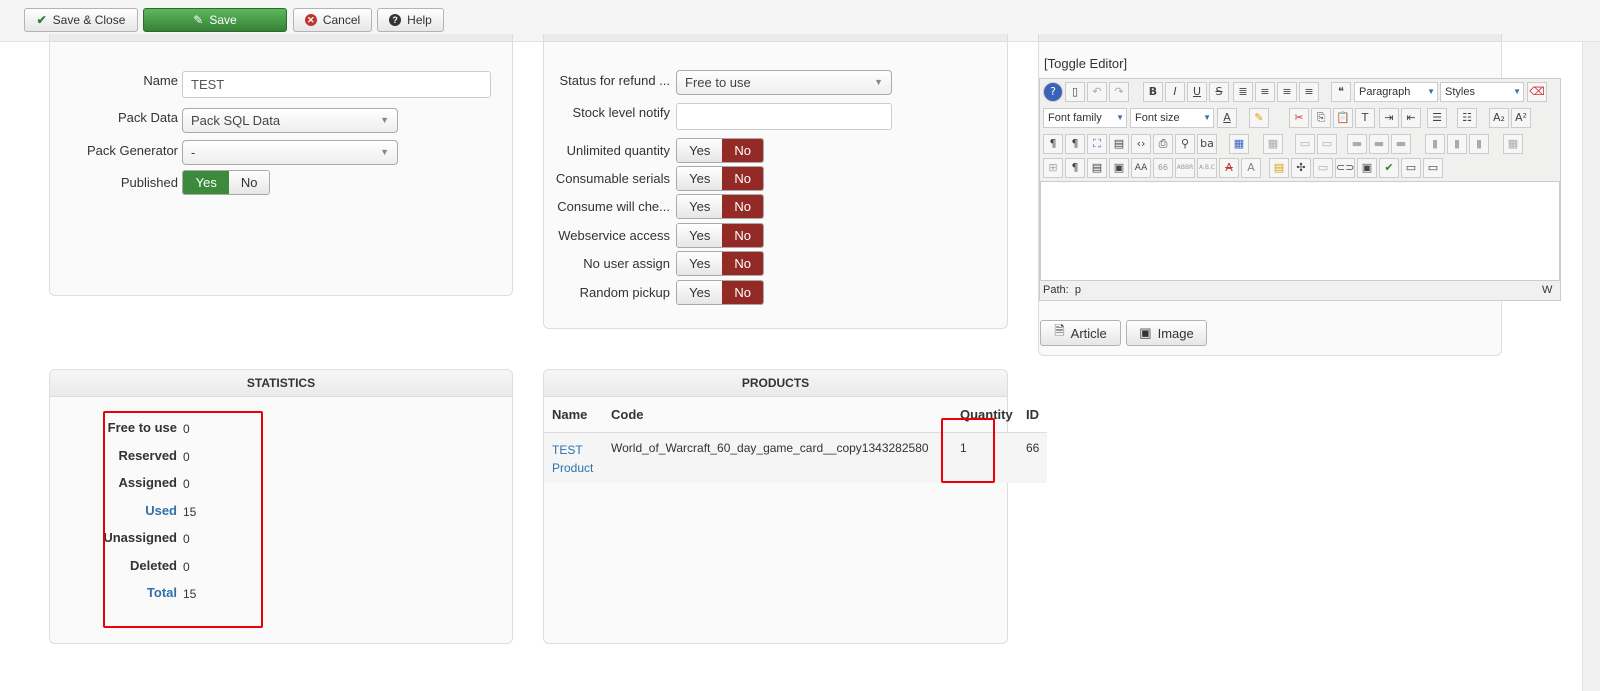  What do you see at coordinates (1341, 92) in the screenshot?
I see `blockquote-icon: ❝` at bounding box center [1341, 92].